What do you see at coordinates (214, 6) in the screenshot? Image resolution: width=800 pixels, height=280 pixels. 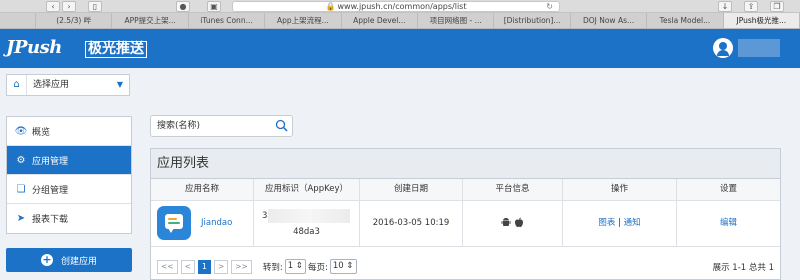 I see `reader-icon: ▣` at bounding box center [214, 6].